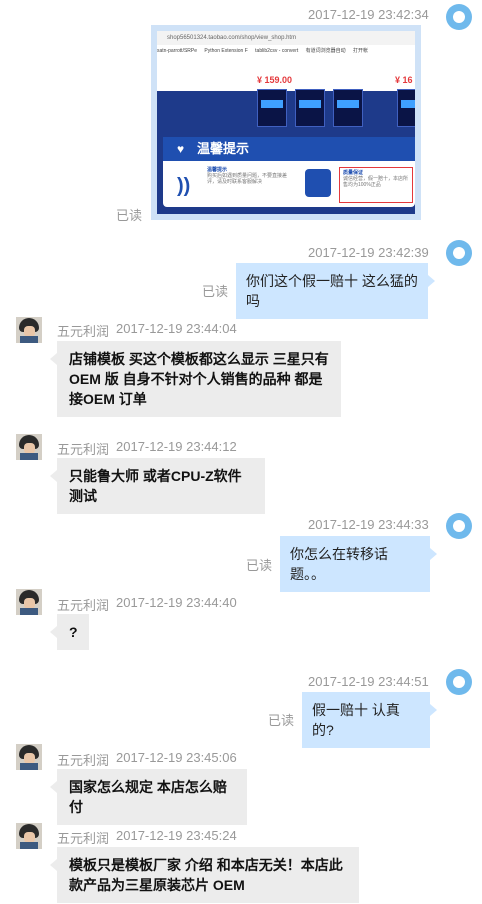 The image size is (482, 904). What do you see at coordinates (376, 182) in the screenshot?
I see `notice-col2-text: 诚信经营，假一赔十，本店所售均为100%正品` at bounding box center [376, 182].